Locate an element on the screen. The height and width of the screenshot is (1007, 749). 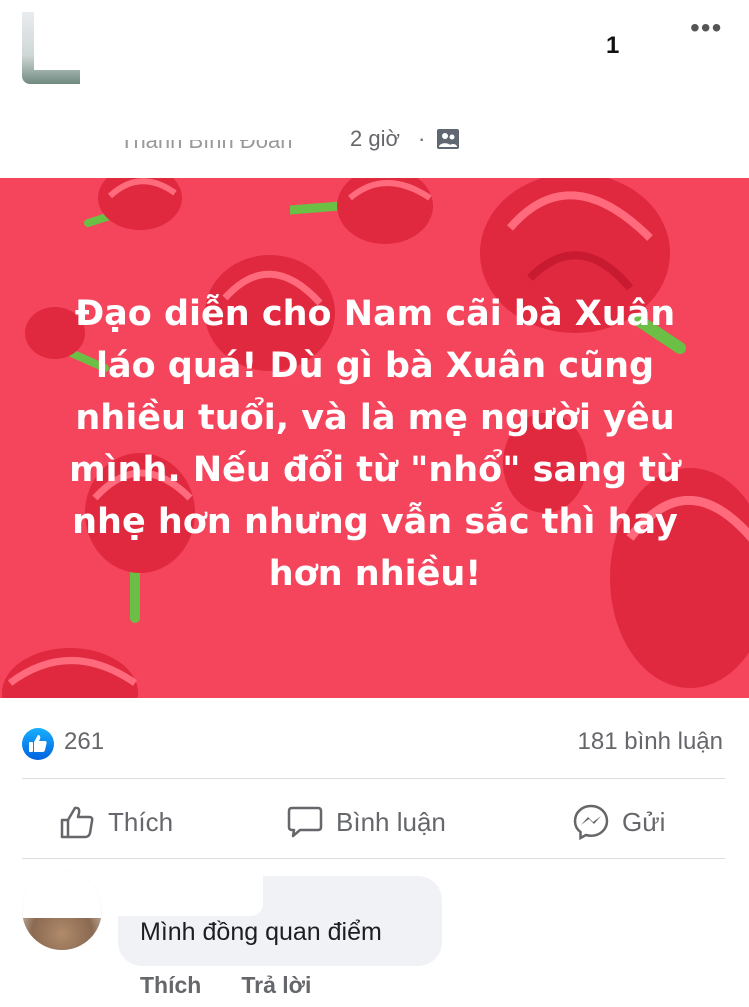
commenter-avatar is located at coordinates (62, 910).